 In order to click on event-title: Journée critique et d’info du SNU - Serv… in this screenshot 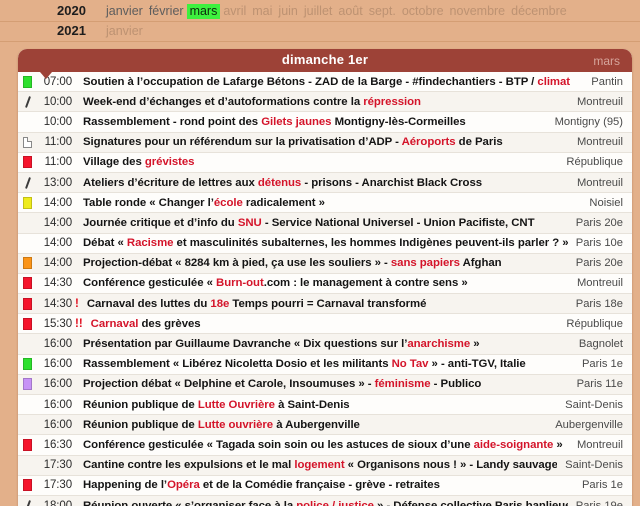, I will do `click(322, 223)`.